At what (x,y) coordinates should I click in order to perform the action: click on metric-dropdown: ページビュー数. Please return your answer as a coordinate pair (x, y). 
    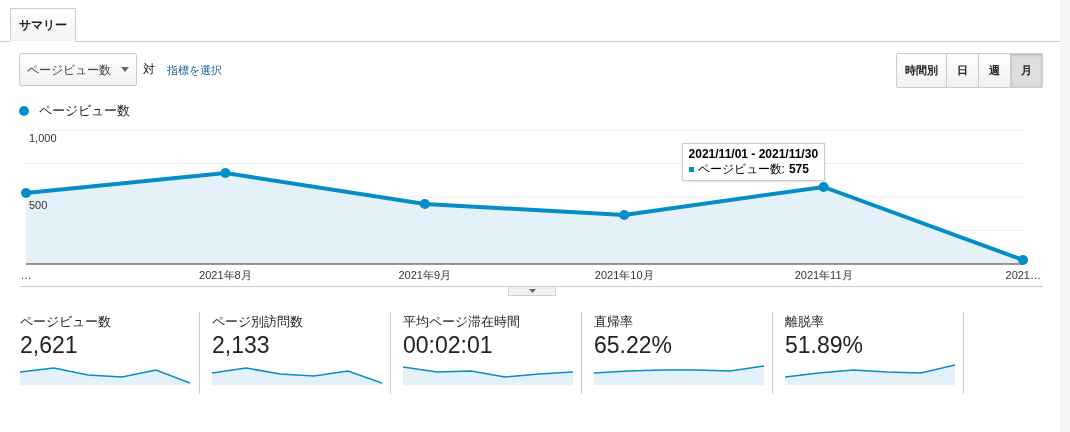
    Looking at the image, I should click on (78, 69).